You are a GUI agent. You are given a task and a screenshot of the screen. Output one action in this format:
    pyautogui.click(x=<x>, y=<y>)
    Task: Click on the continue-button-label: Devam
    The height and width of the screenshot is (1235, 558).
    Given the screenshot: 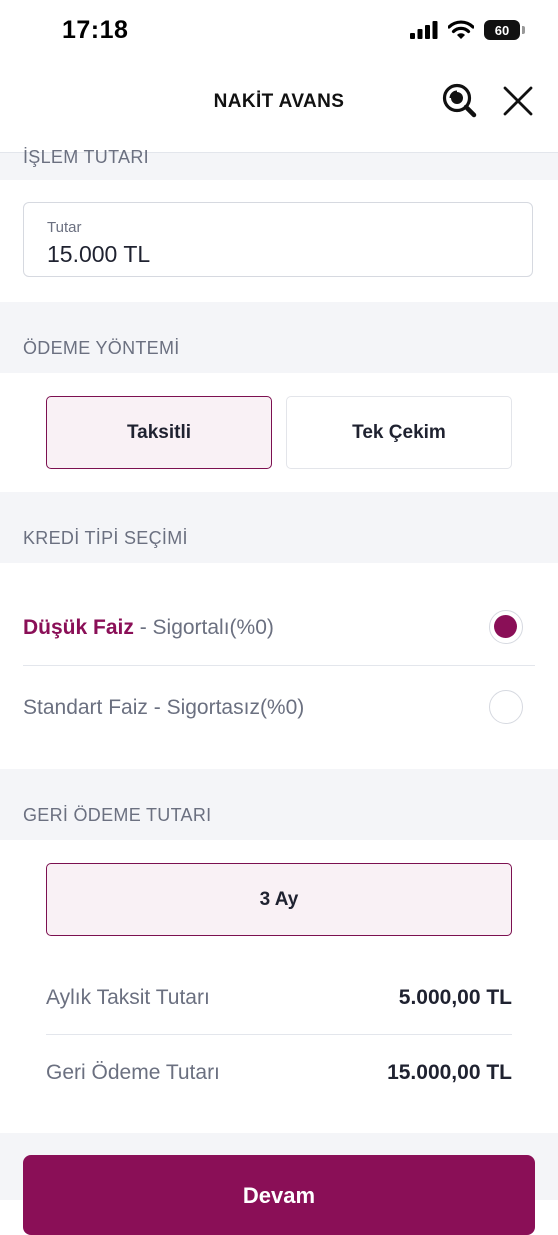 What is the action you would take?
    pyautogui.click(x=279, y=1195)
    